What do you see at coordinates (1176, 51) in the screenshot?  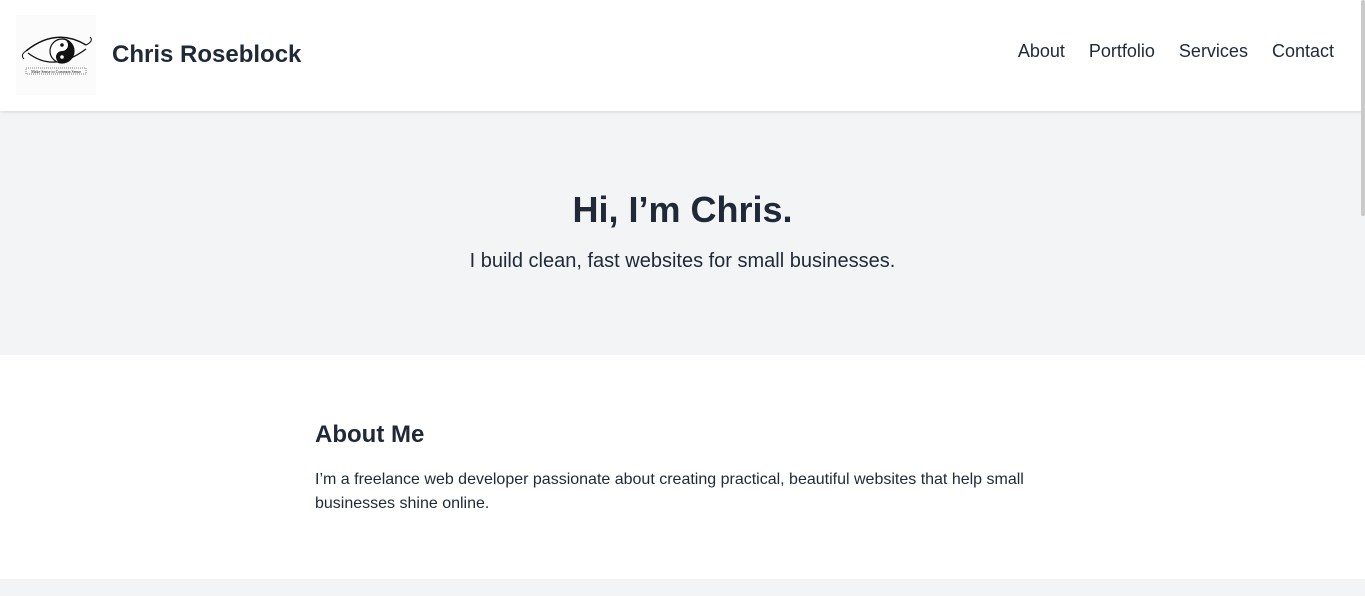 I see `main-nav: About Portfolio Services Contact` at bounding box center [1176, 51].